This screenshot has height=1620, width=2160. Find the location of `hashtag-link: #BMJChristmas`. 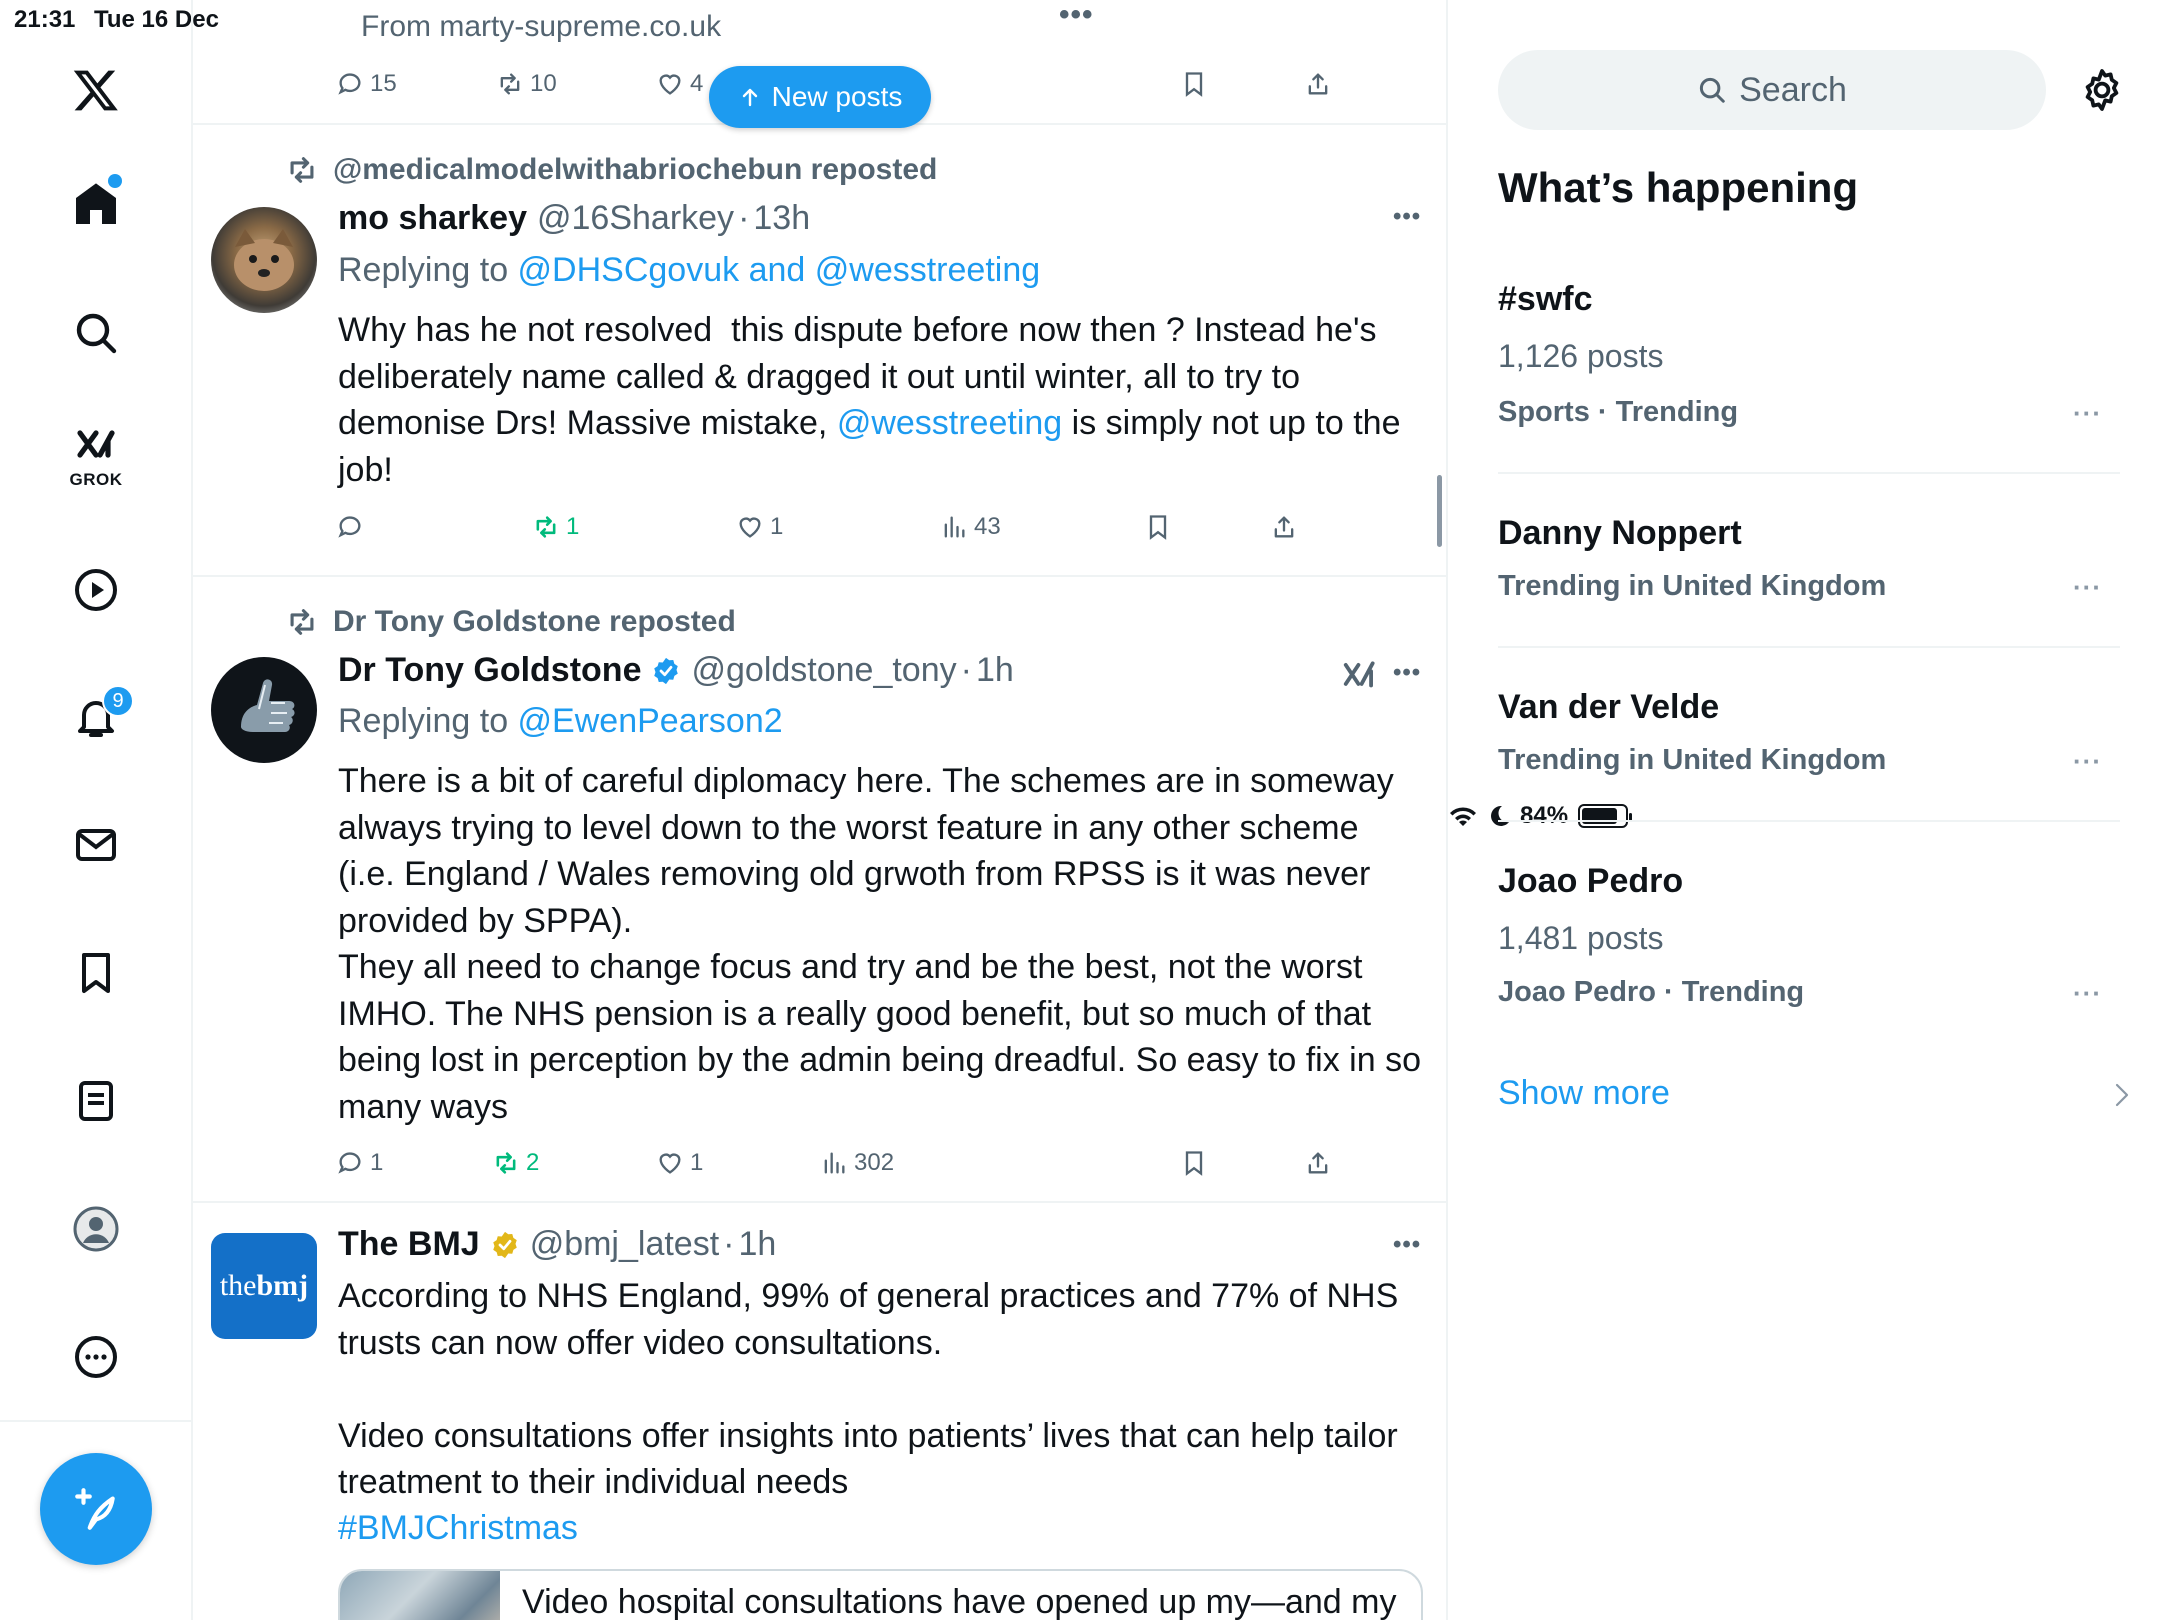

hashtag-link: #BMJChristmas is located at coordinates (880, 1528).